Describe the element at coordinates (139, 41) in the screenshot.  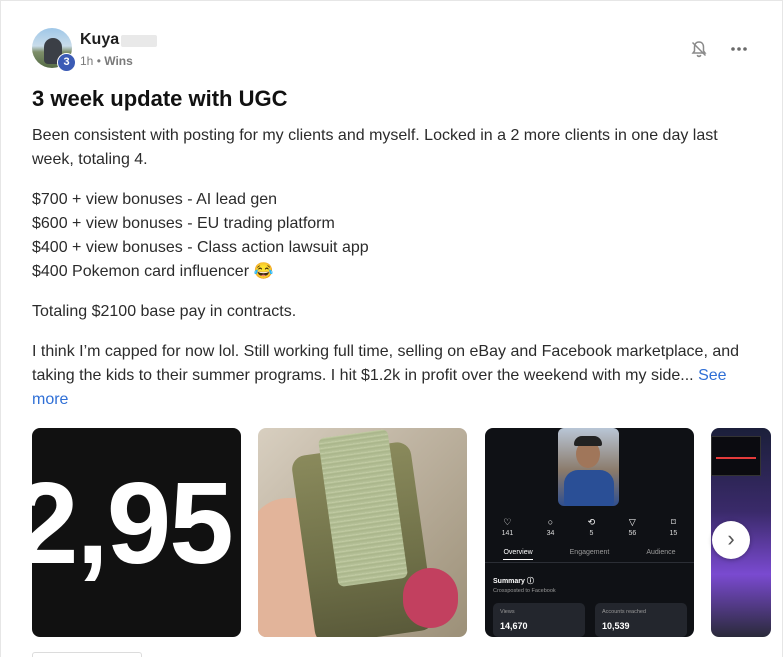
I see `redacted-name-placeholder` at that location.